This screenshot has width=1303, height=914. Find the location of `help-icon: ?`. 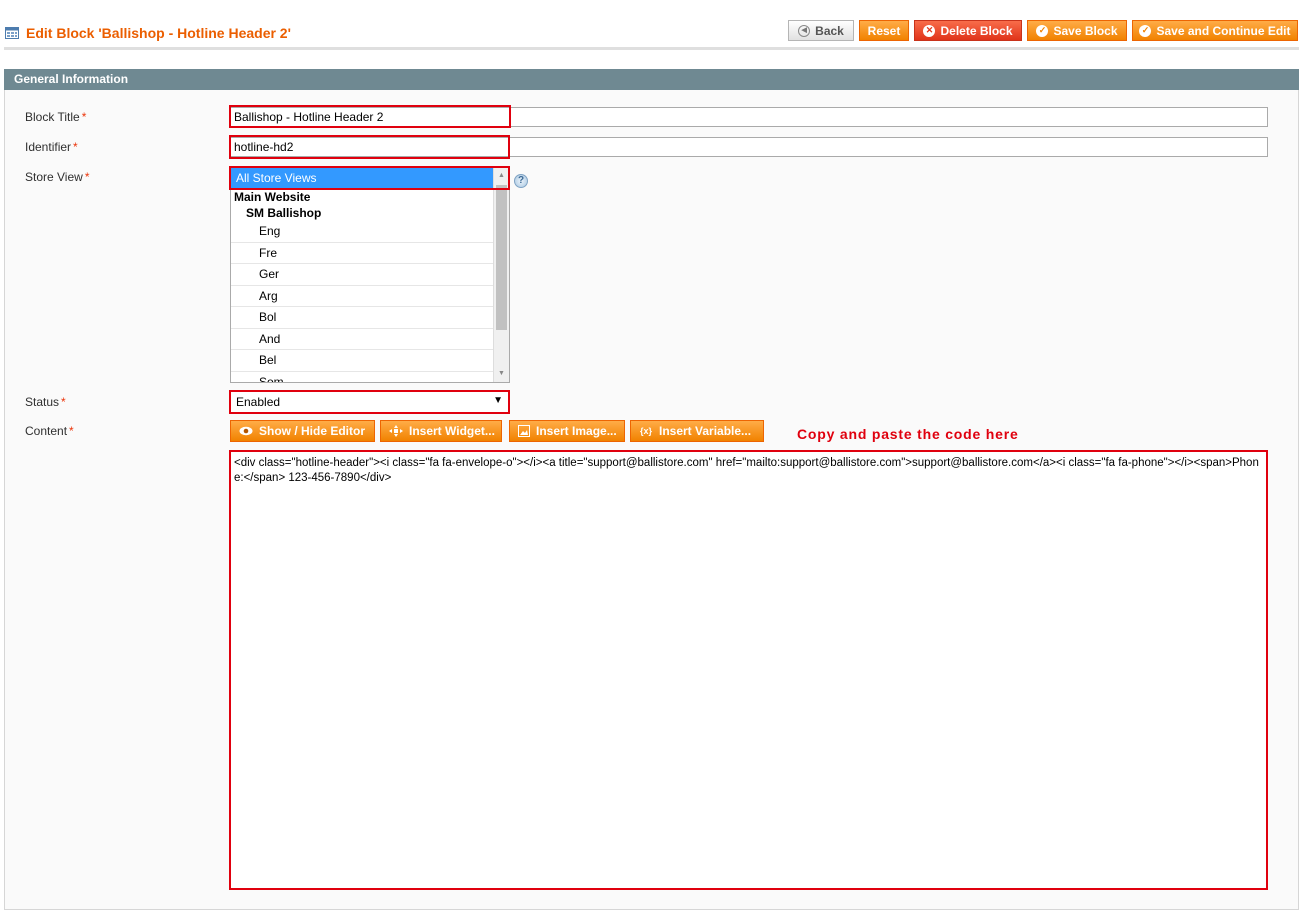

help-icon: ? is located at coordinates (521, 181).